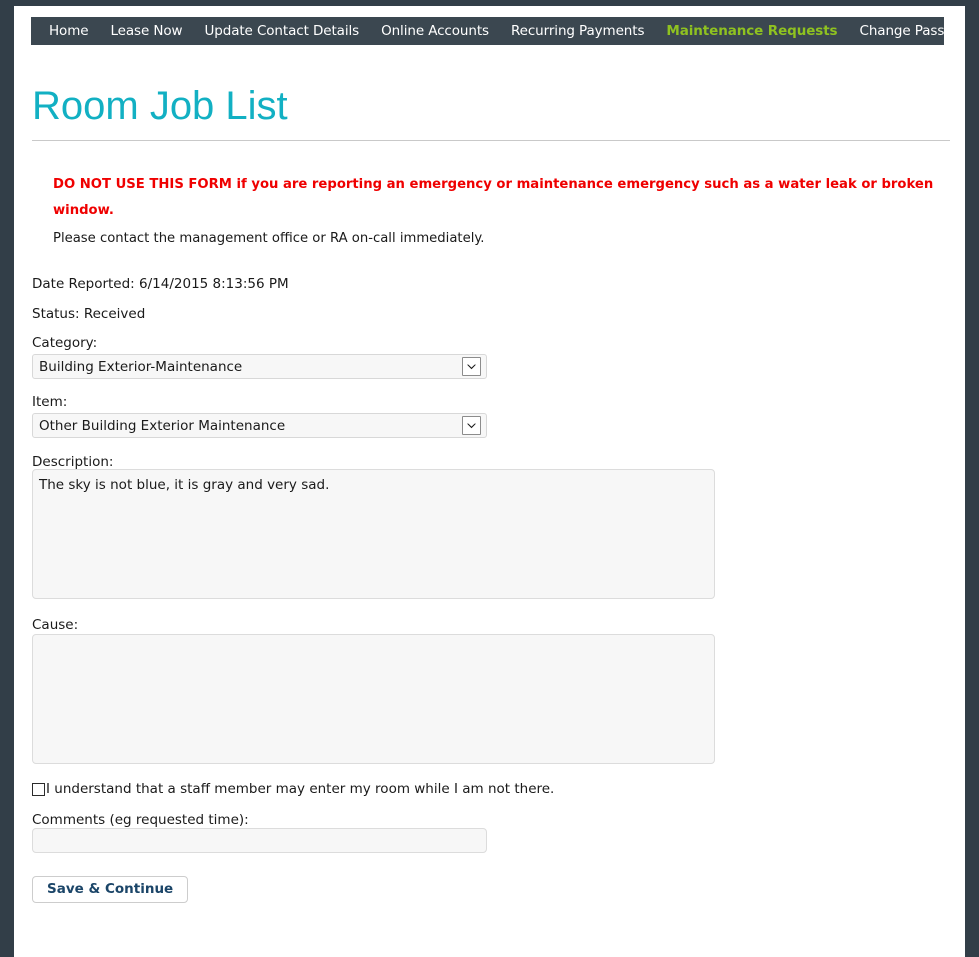 The image size is (979, 957). What do you see at coordinates (89, 314) in the screenshot?
I see `status-text: Status: Received` at bounding box center [89, 314].